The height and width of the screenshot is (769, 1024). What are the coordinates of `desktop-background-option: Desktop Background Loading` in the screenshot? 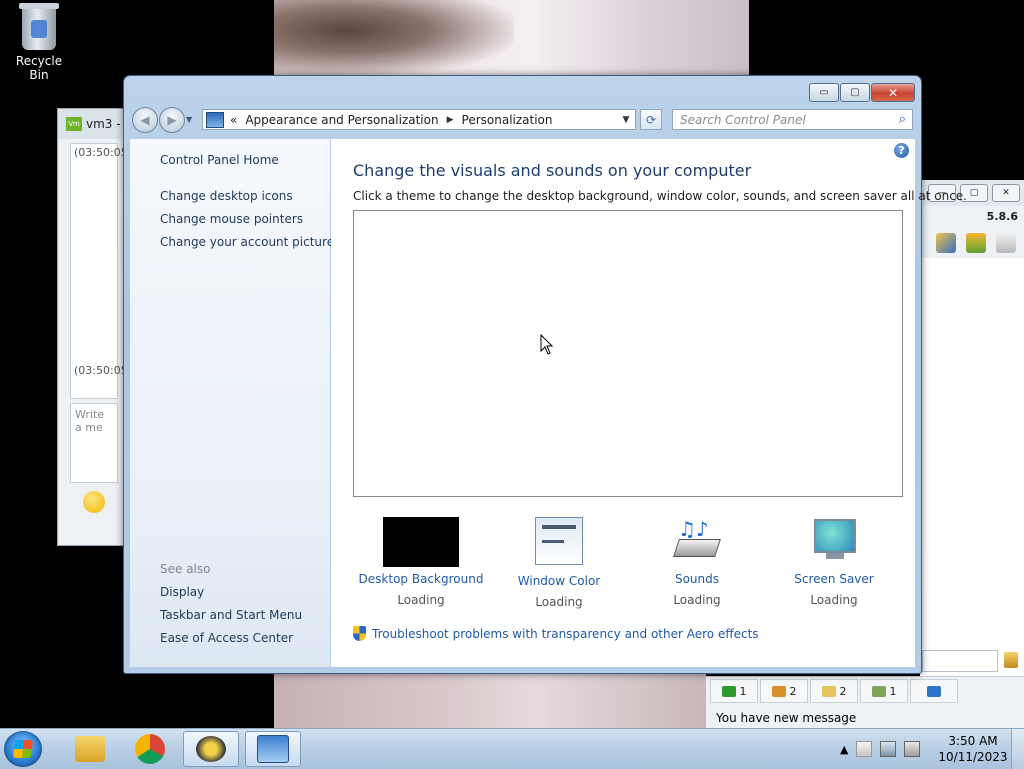 It's located at (421, 562).